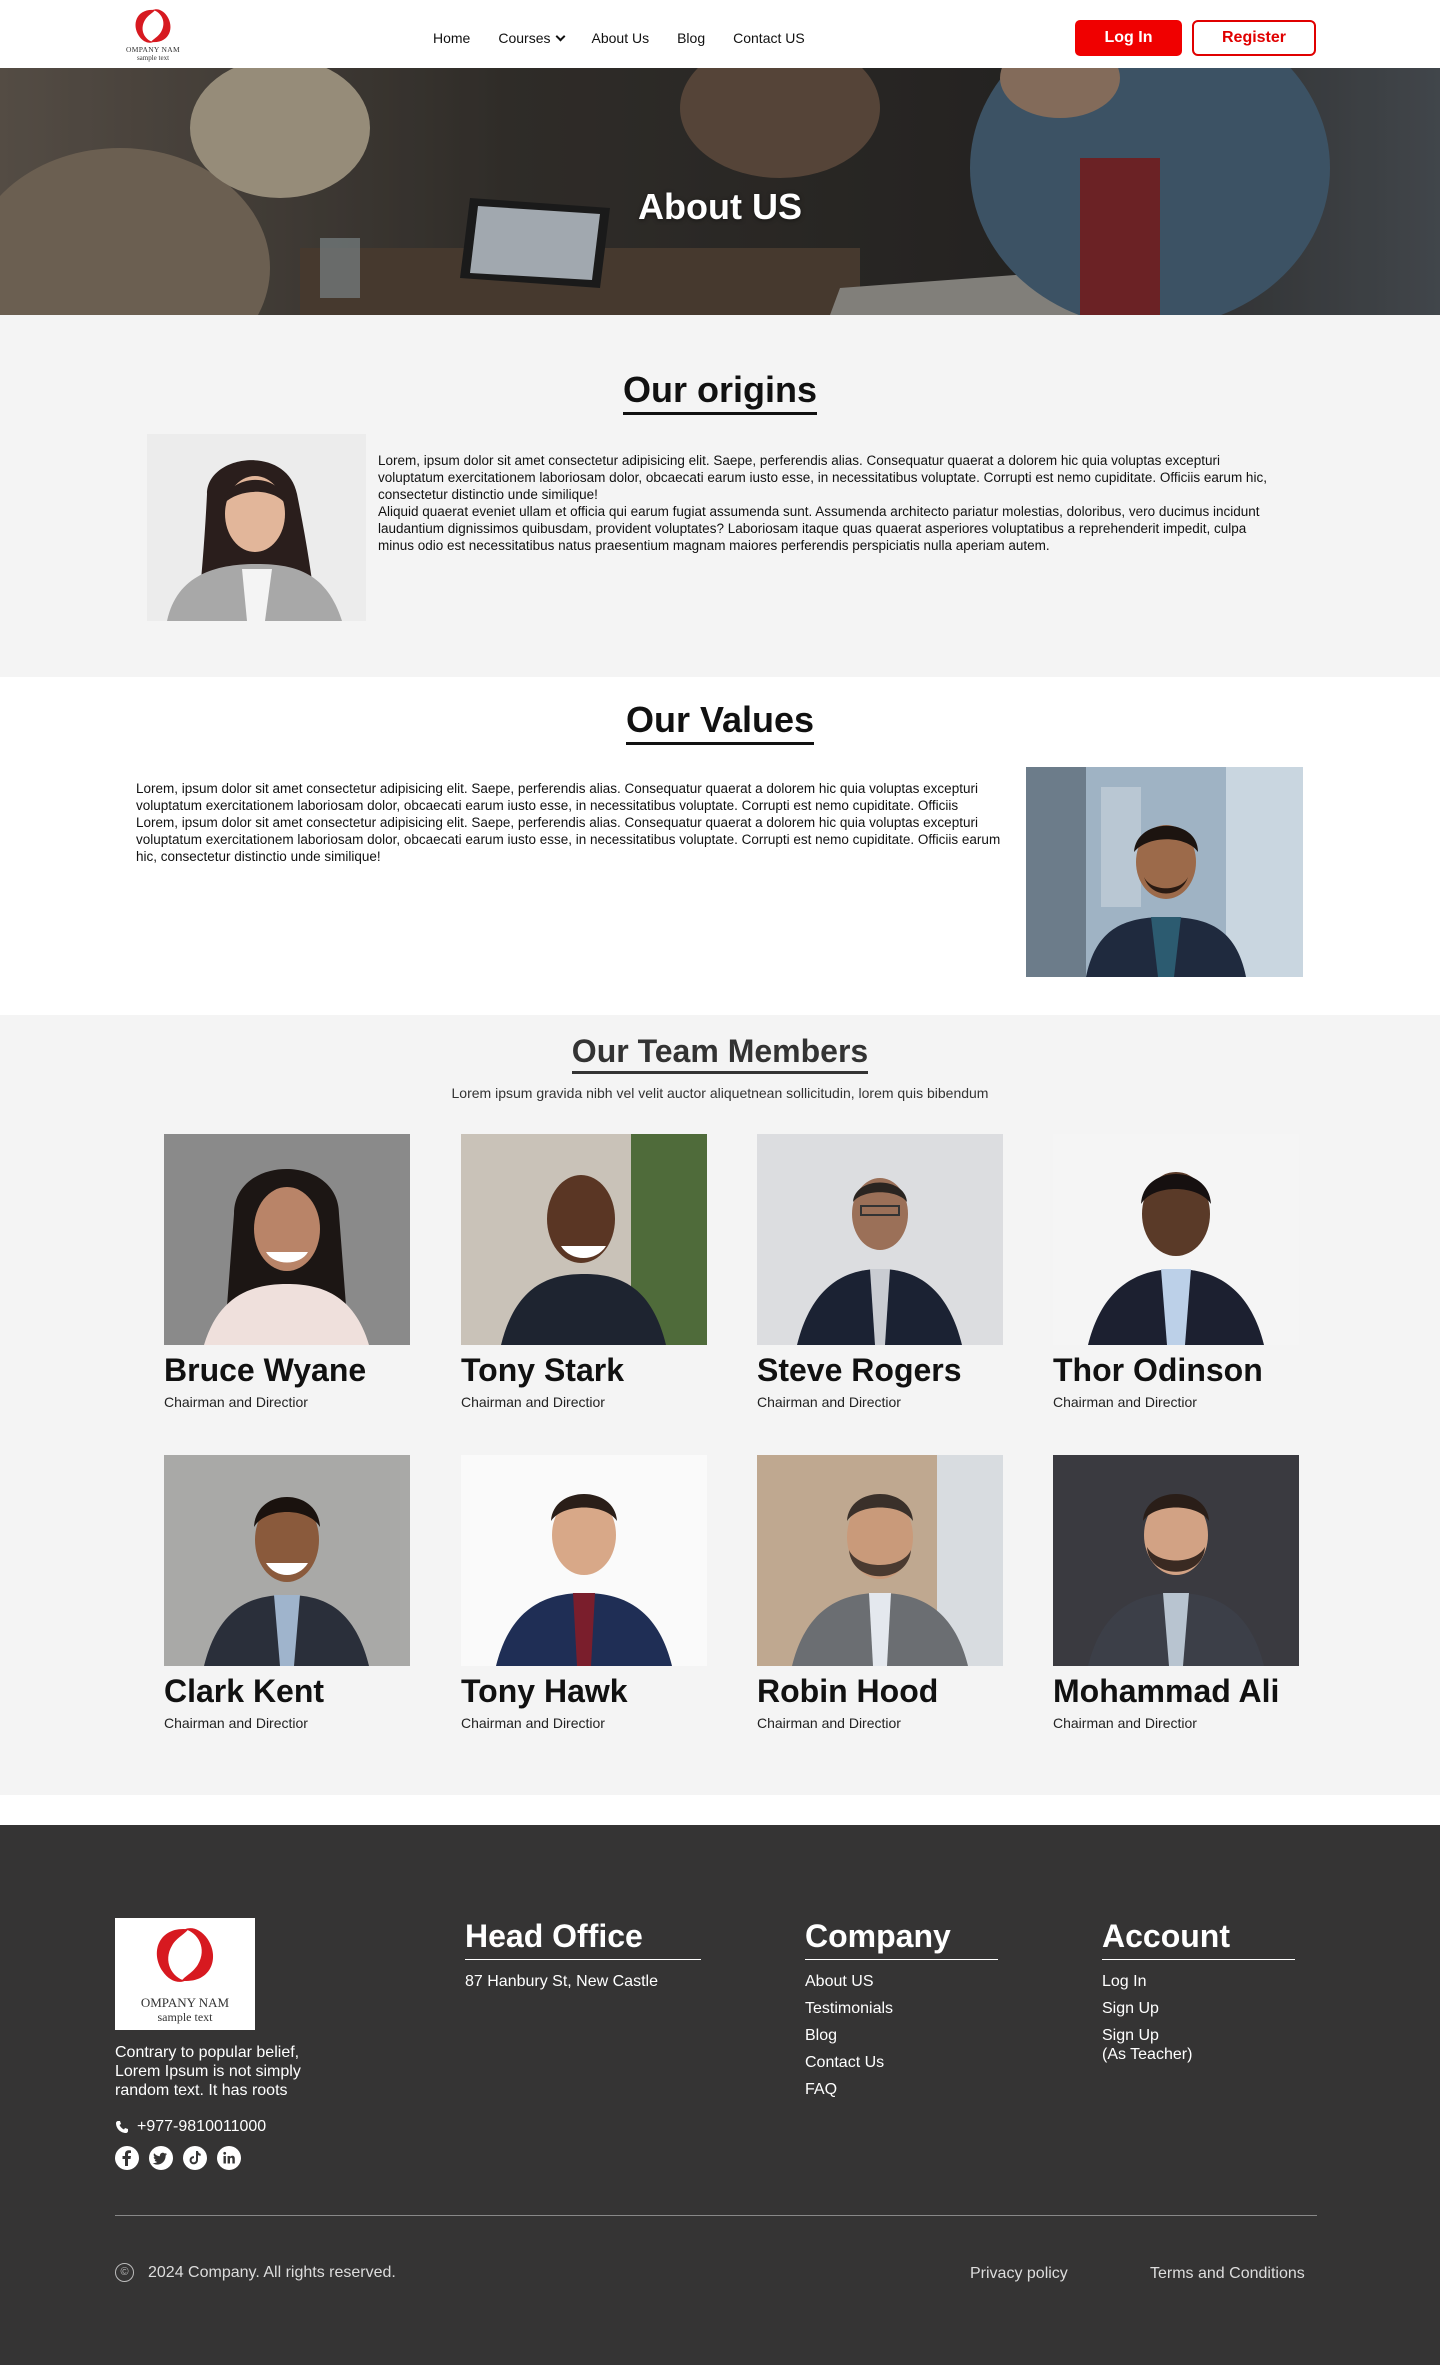  What do you see at coordinates (1164, 874) in the screenshot?
I see `values-photo` at bounding box center [1164, 874].